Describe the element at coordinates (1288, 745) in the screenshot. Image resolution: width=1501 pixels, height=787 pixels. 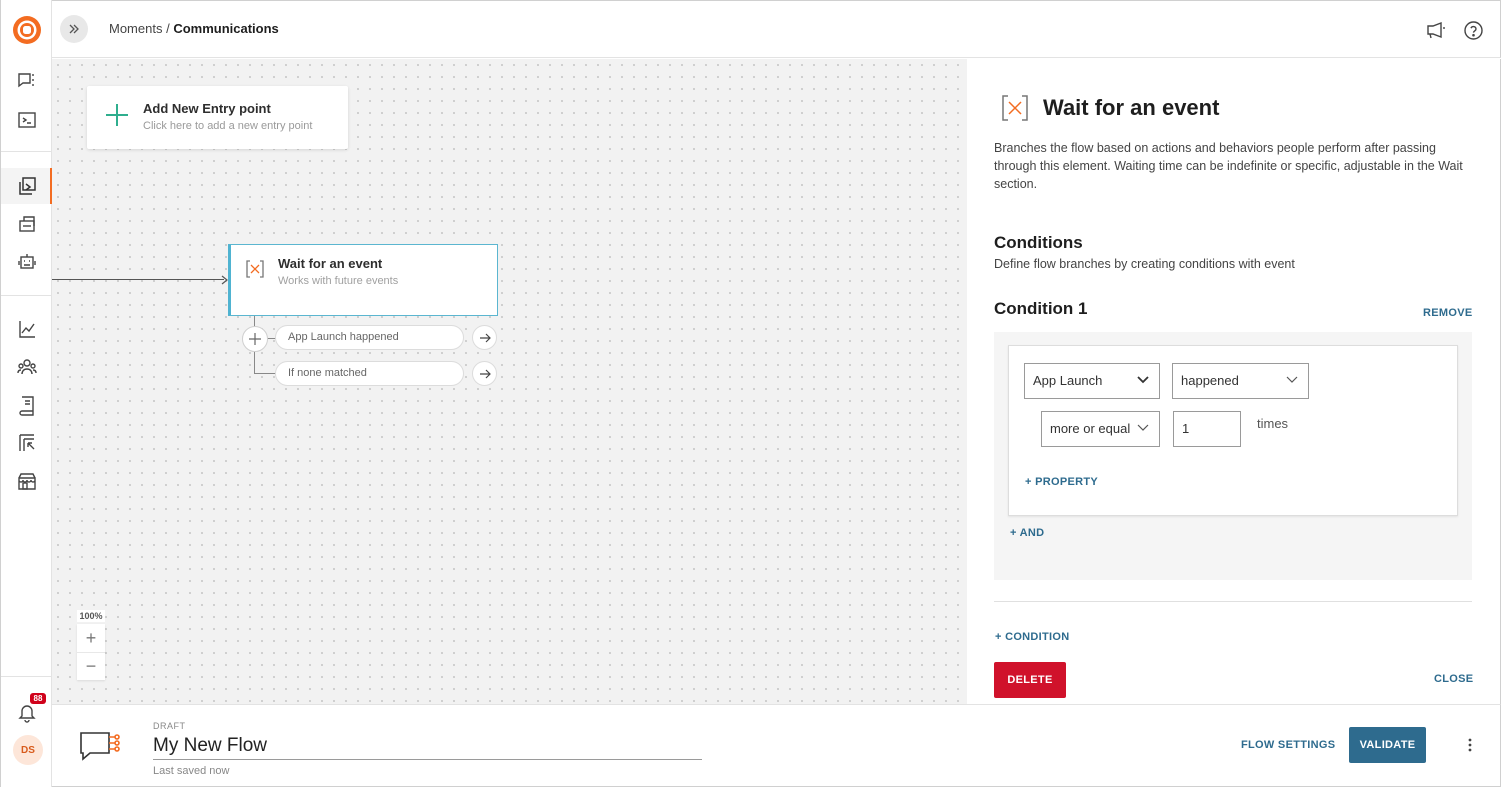
I see `flow-settings-button: FLOW SETTINGS` at that location.